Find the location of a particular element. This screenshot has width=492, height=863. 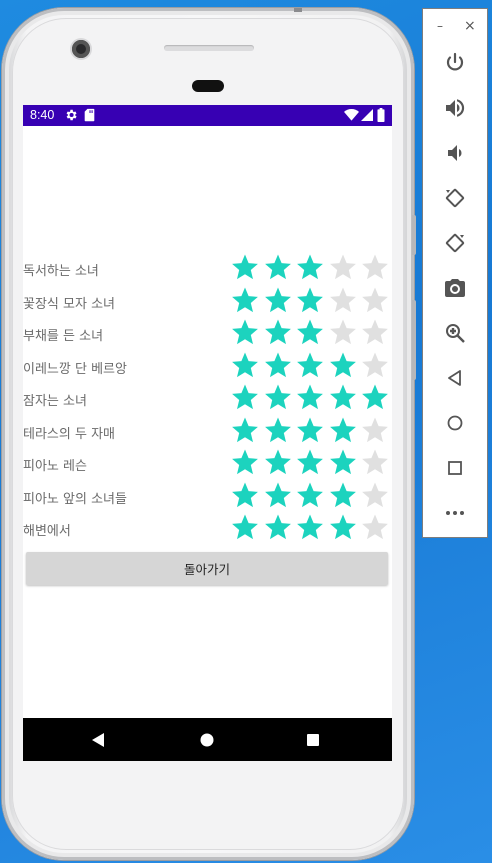

rating-row: 잠자는 소녀 is located at coordinates (207, 399).